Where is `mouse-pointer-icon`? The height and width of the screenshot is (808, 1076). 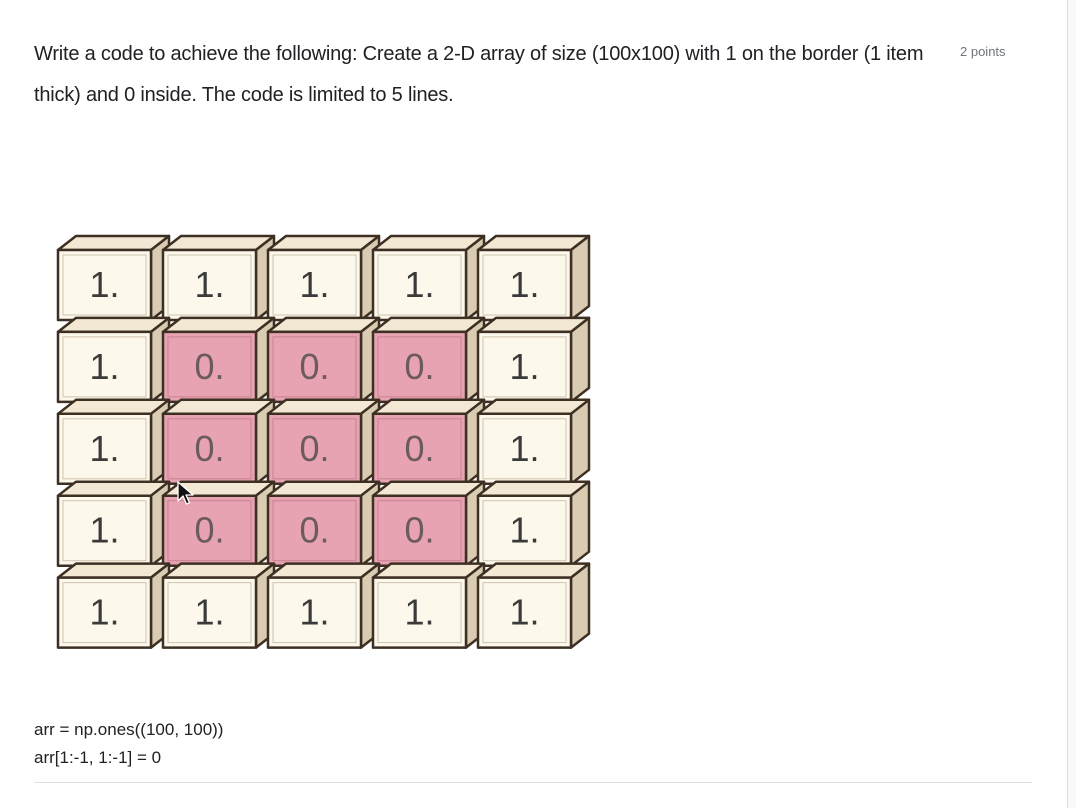 mouse-pointer-icon is located at coordinates (186, 496).